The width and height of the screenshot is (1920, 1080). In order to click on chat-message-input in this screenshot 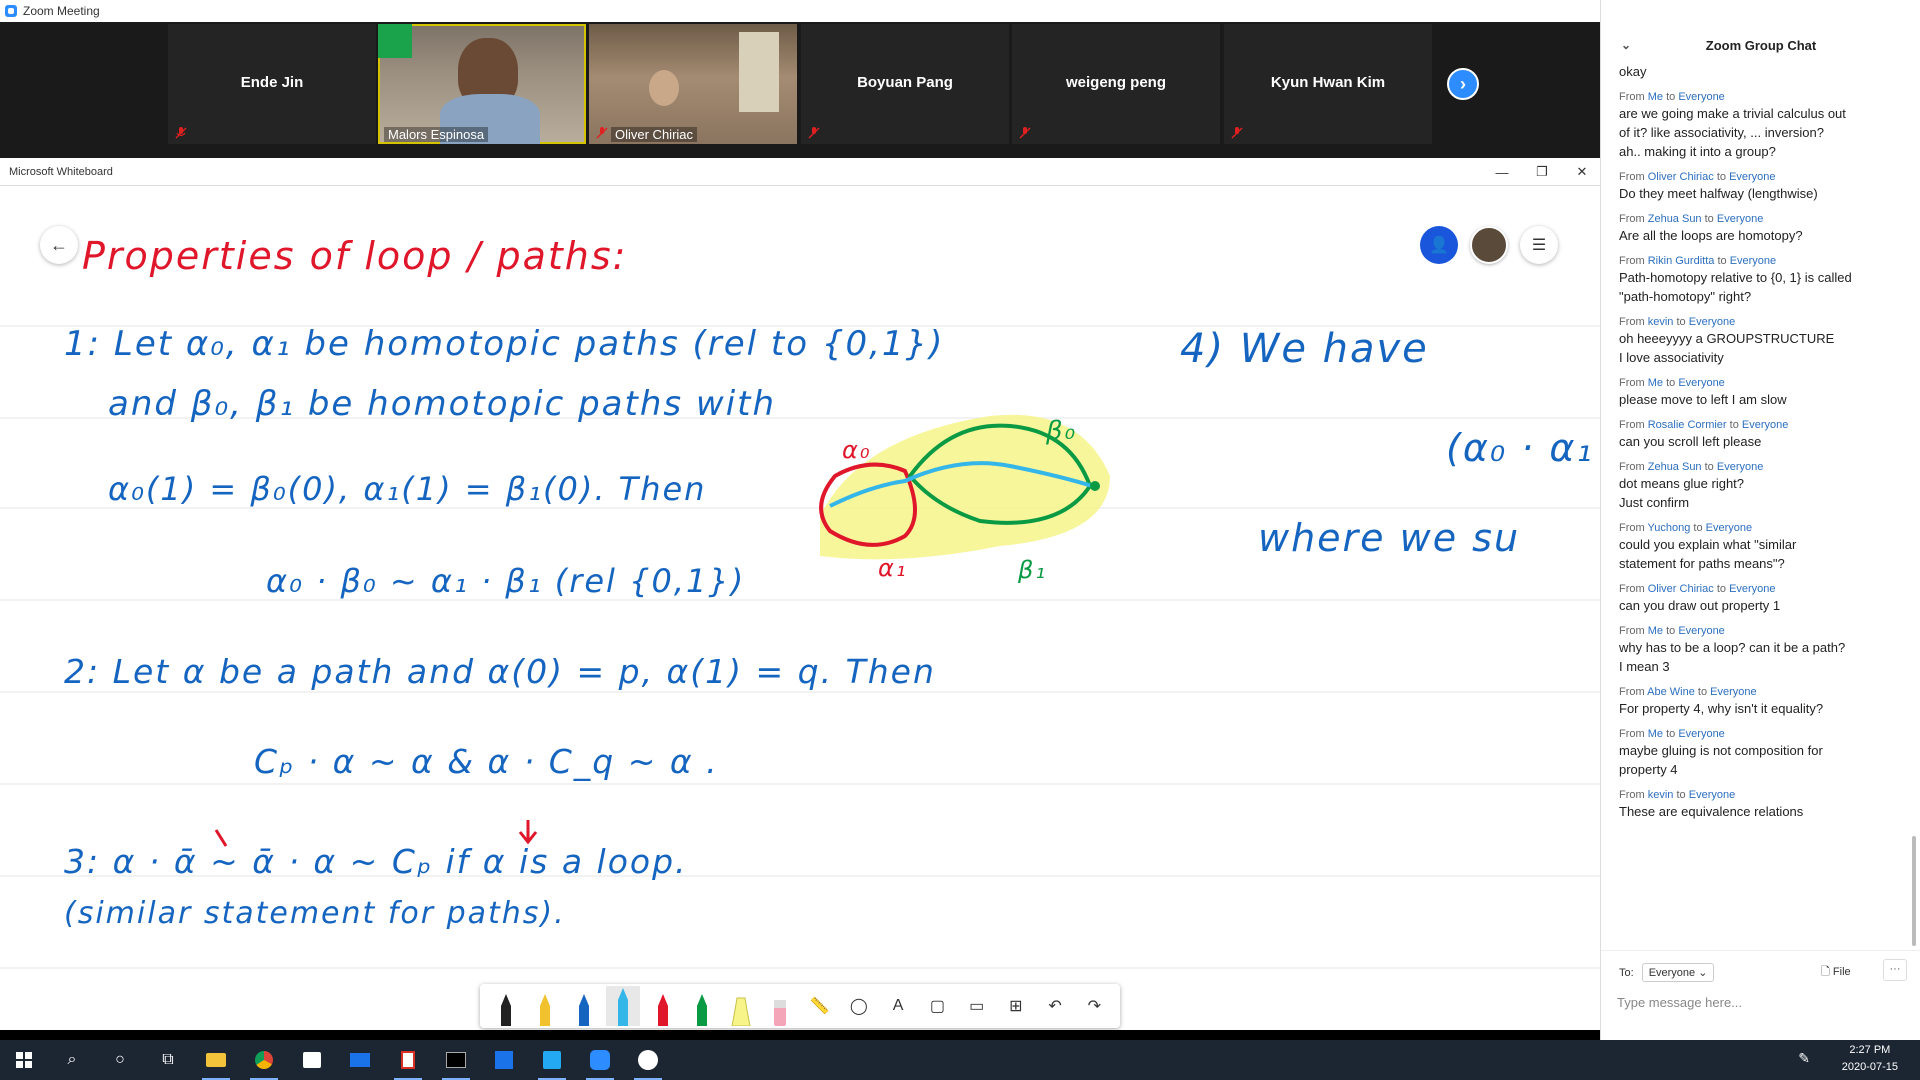, I will do `click(1762, 1002)`.